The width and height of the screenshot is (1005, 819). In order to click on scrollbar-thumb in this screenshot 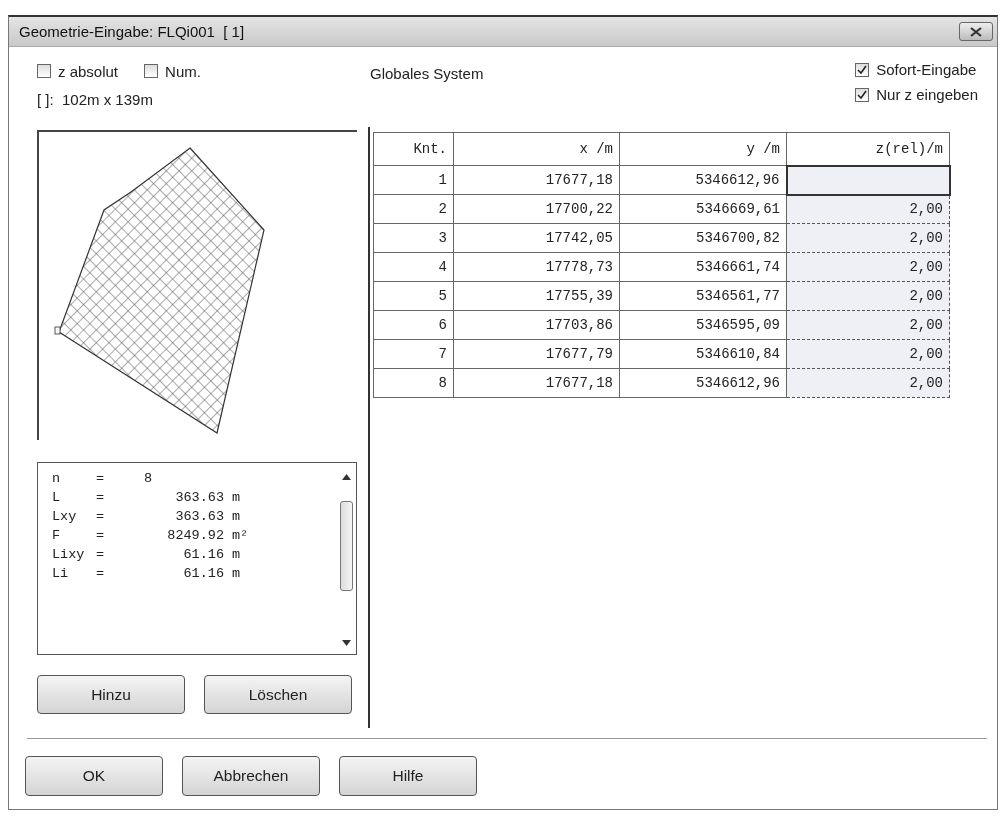, I will do `click(346, 546)`.